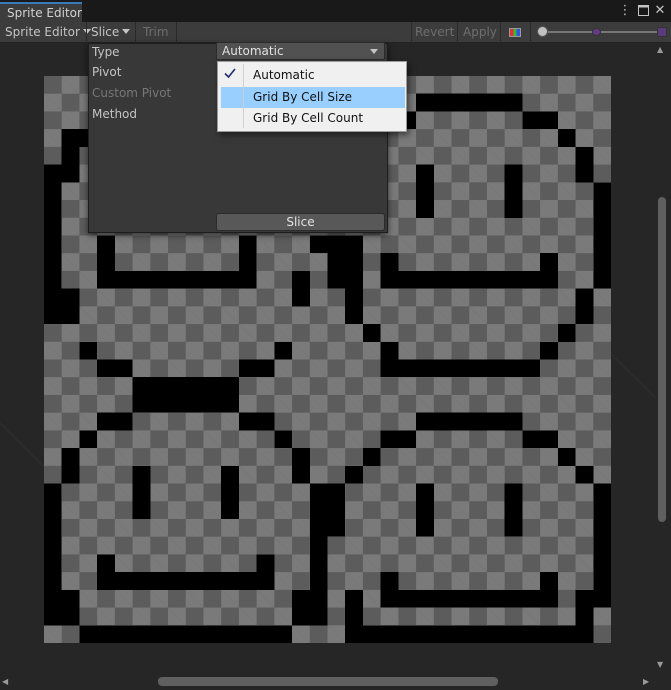 The image size is (671, 690). What do you see at coordinates (106, 52) in the screenshot?
I see `type-label: Type` at bounding box center [106, 52].